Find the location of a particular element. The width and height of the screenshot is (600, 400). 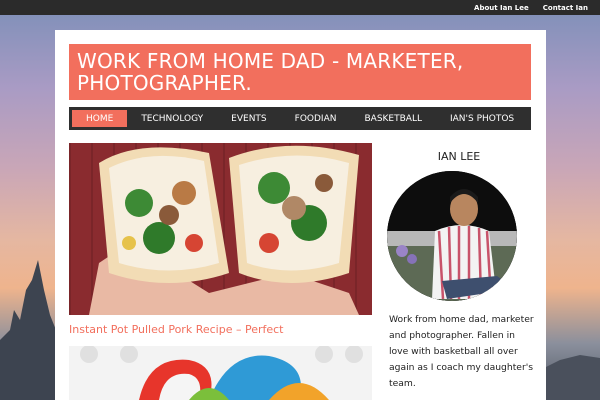

sidebar-widget-title: IAN LEE is located at coordinates (459, 156).